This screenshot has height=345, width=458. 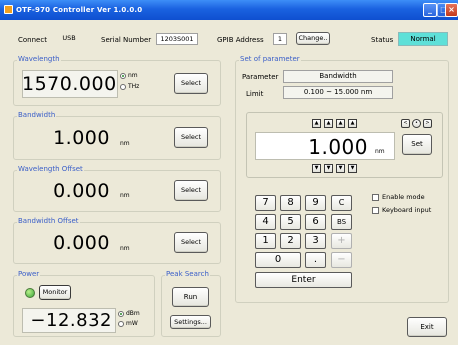 What do you see at coordinates (69, 84) in the screenshot?
I see `wavelength-value: 1570.000` at bounding box center [69, 84].